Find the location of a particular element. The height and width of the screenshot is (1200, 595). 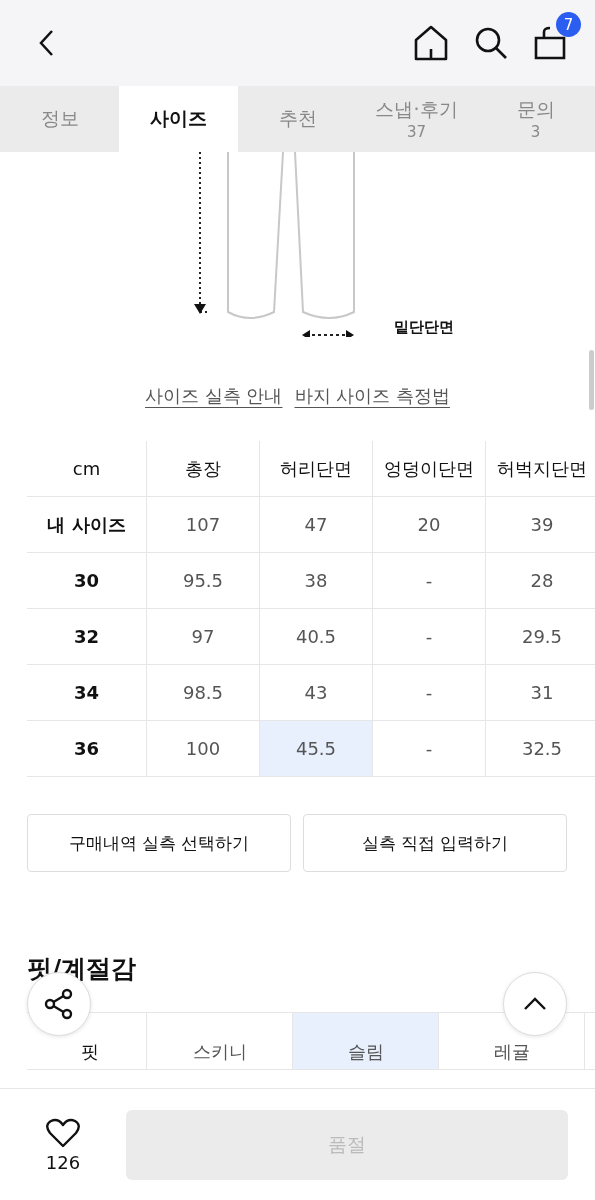

table-cell: 38 is located at coordinates (316, 580).